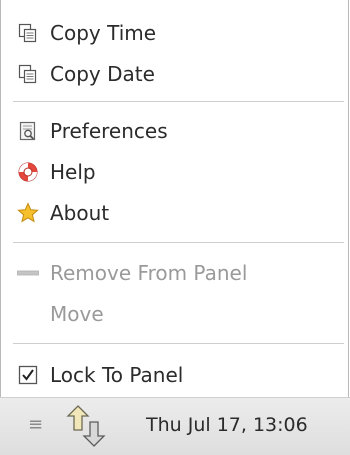  I want to click on star-icon, so click(28, 213).